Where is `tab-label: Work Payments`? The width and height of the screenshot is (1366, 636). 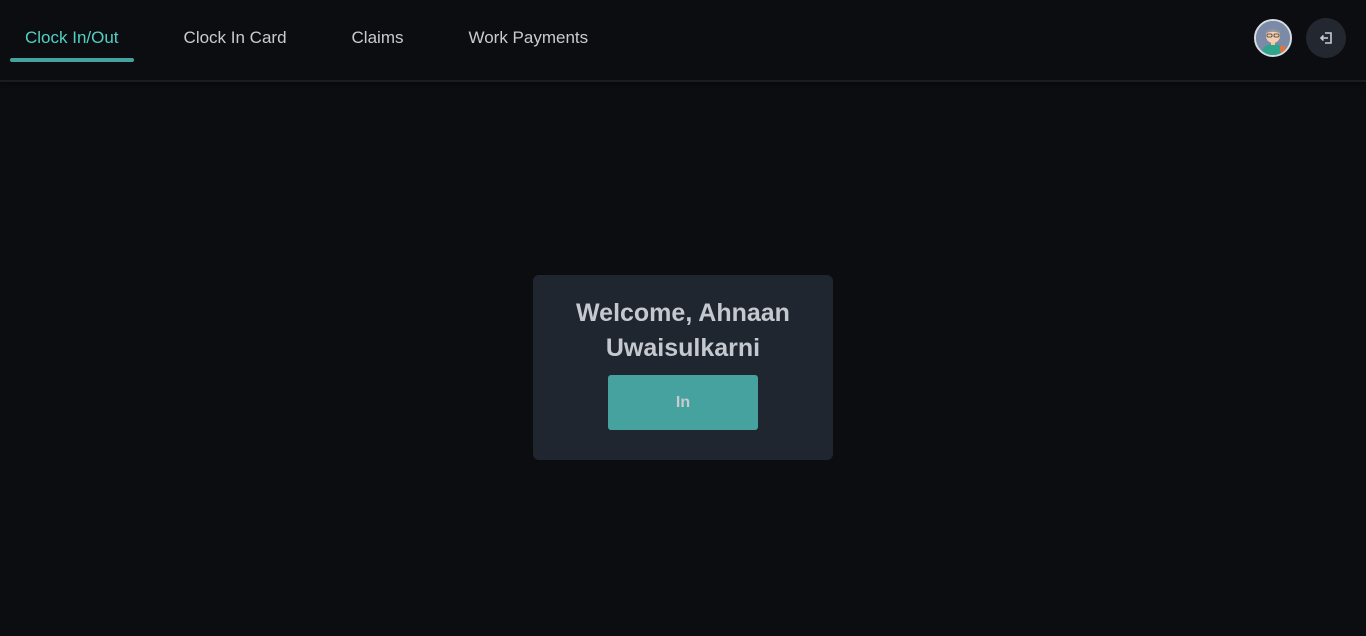 tab-label: Work Payments is located at coordinates (528, 37).